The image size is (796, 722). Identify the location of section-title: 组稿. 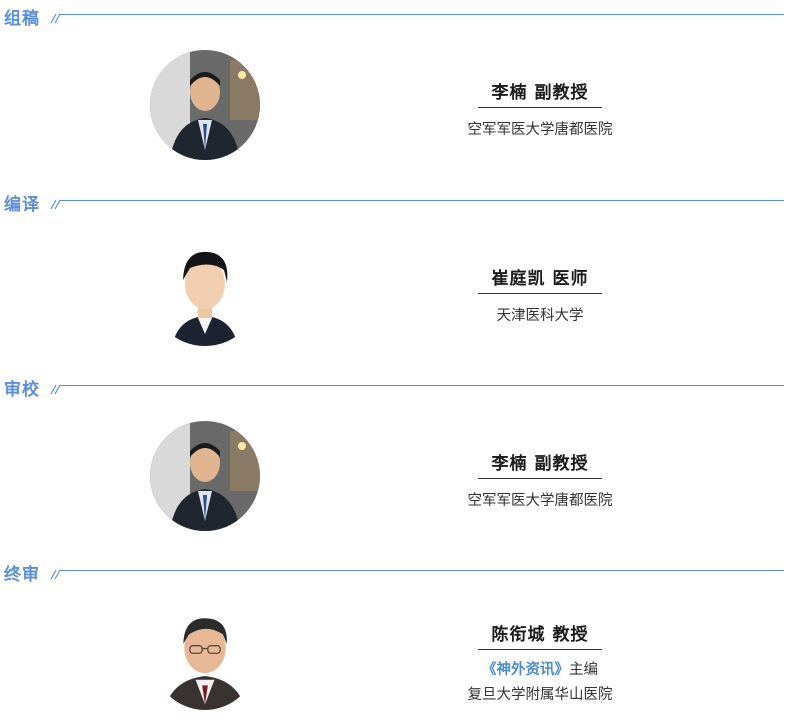
(22, 19).